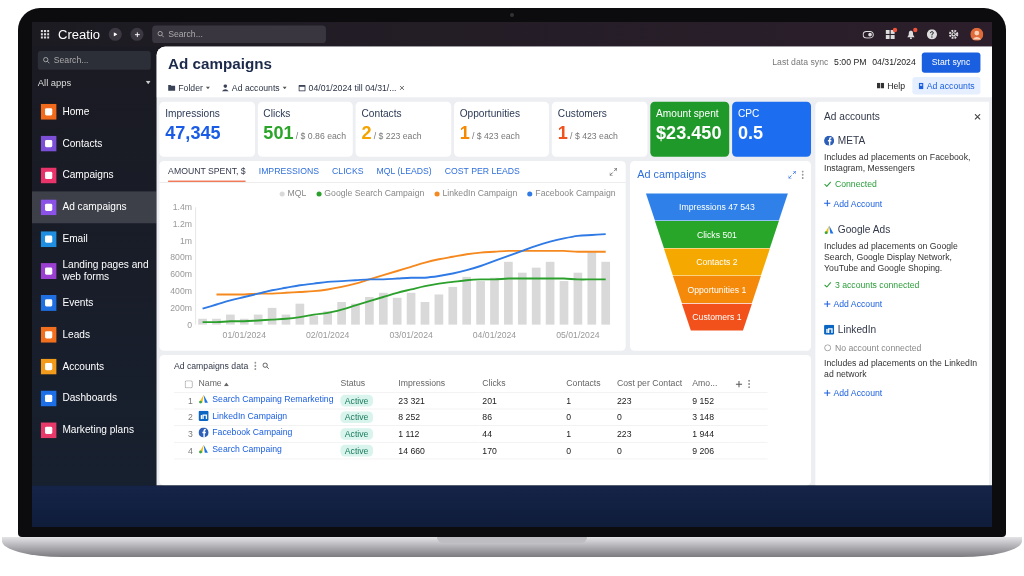  Describe the element at coordinates (857, 330) in the screenshot. I see `account-name: LinkedIn` at that location.